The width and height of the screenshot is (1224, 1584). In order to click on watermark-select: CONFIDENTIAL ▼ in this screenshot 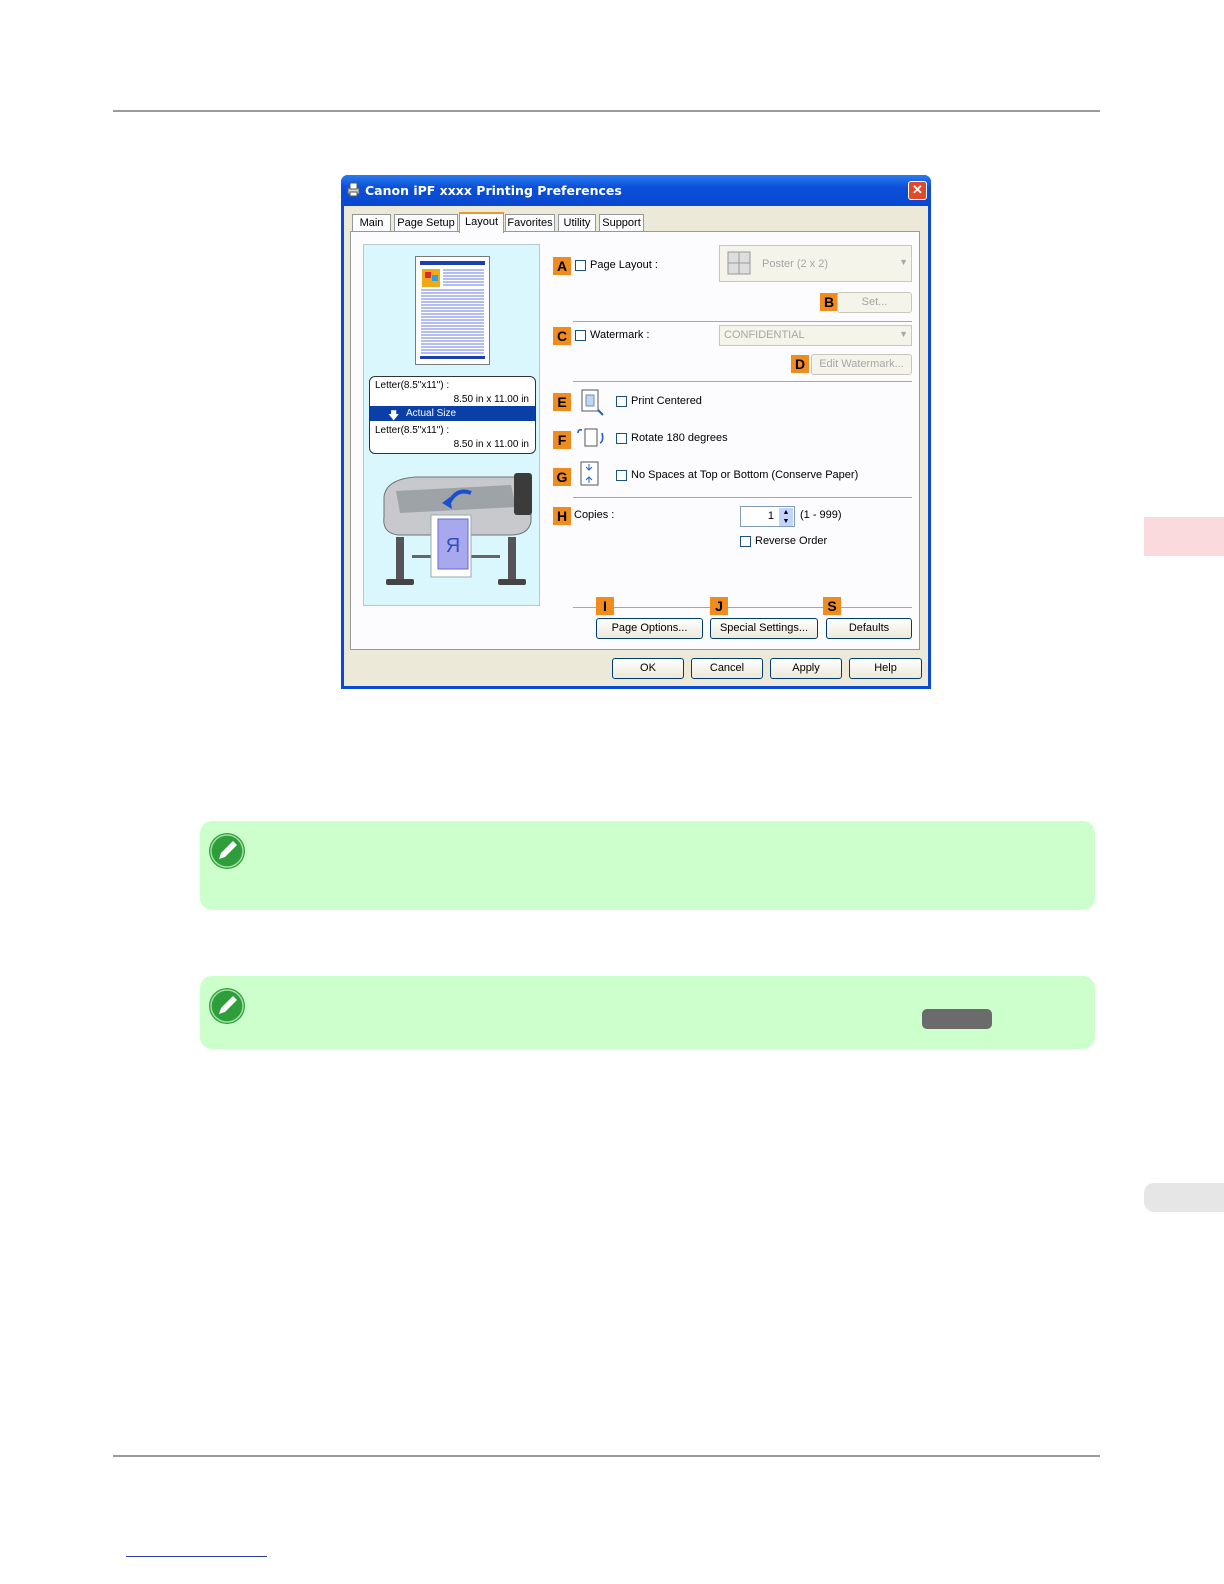, I will do `click(815, 335)`.